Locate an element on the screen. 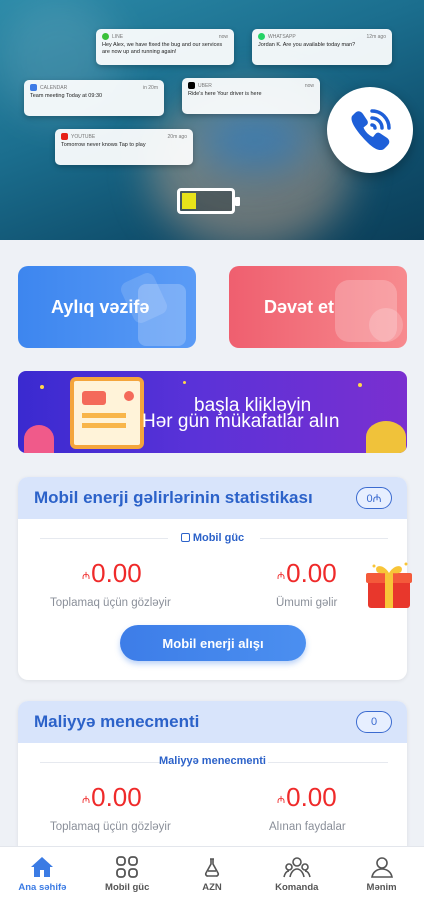 The height and width of the screenshot is (900, 424). bottom-nav: Ana səhifə Mobil güc AZN Komanda Mənim is located at coordinates (212, 873).